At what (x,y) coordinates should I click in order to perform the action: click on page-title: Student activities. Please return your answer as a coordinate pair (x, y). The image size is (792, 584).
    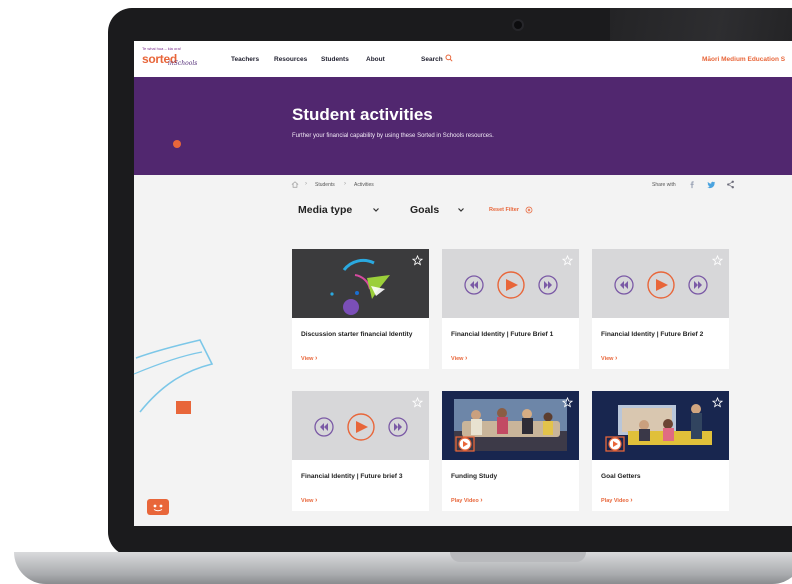
    Looking at the image, I should click on (362, 114).